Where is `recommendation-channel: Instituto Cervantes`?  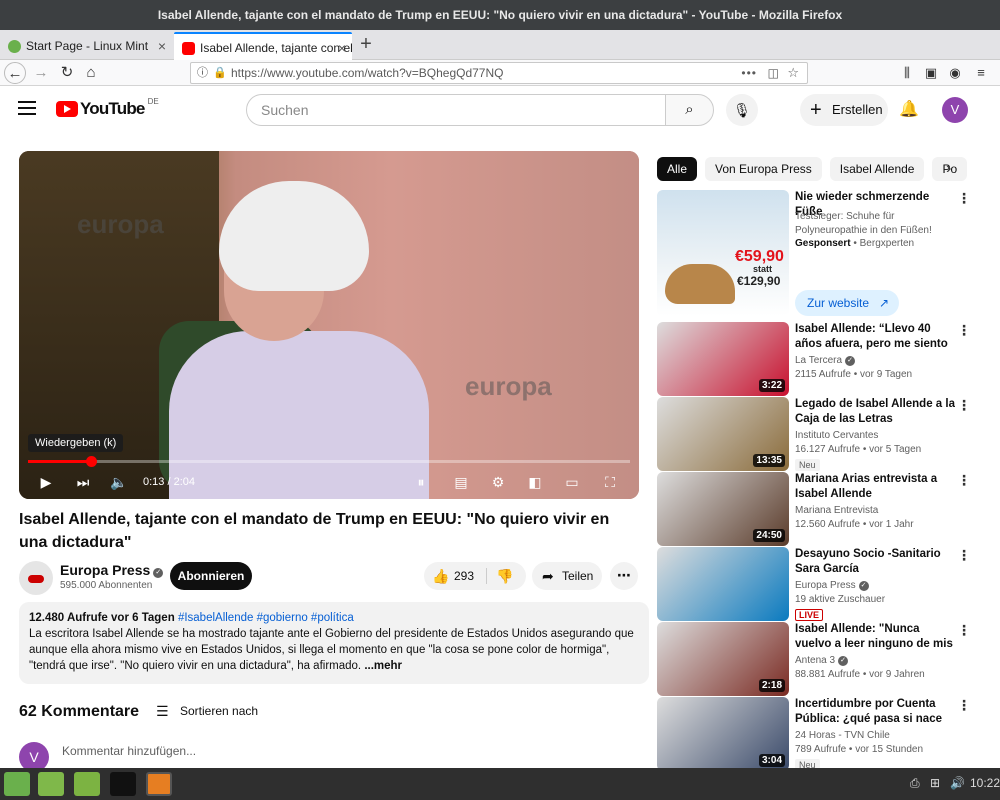 recommendation-channel: Instituto Cervantes is located at coordinates (836, 435).